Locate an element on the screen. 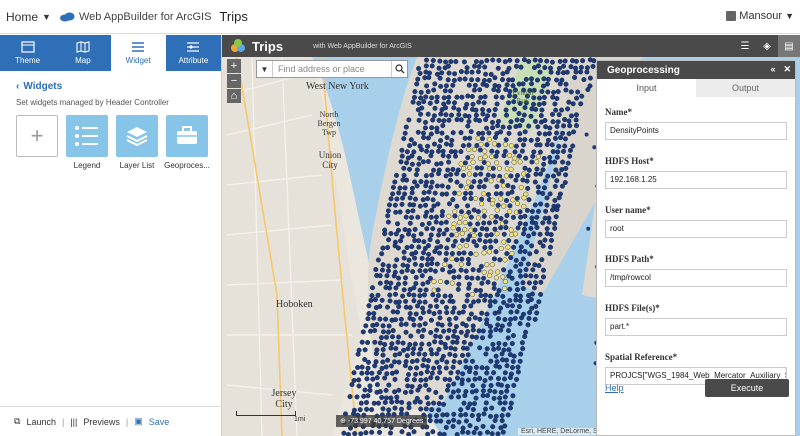 The image size is (800, 436). launch-button: Launch is located at coordinates (41, 422).